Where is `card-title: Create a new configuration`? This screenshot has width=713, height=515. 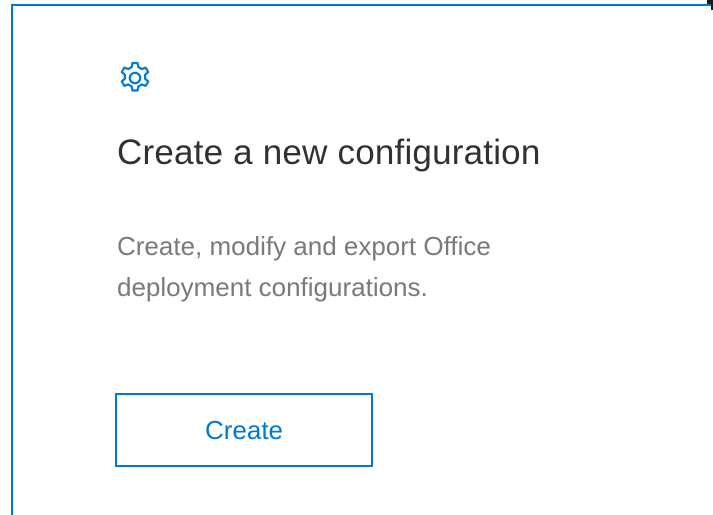
card-title: Create a new configuration is located at coordinates (329, 152).